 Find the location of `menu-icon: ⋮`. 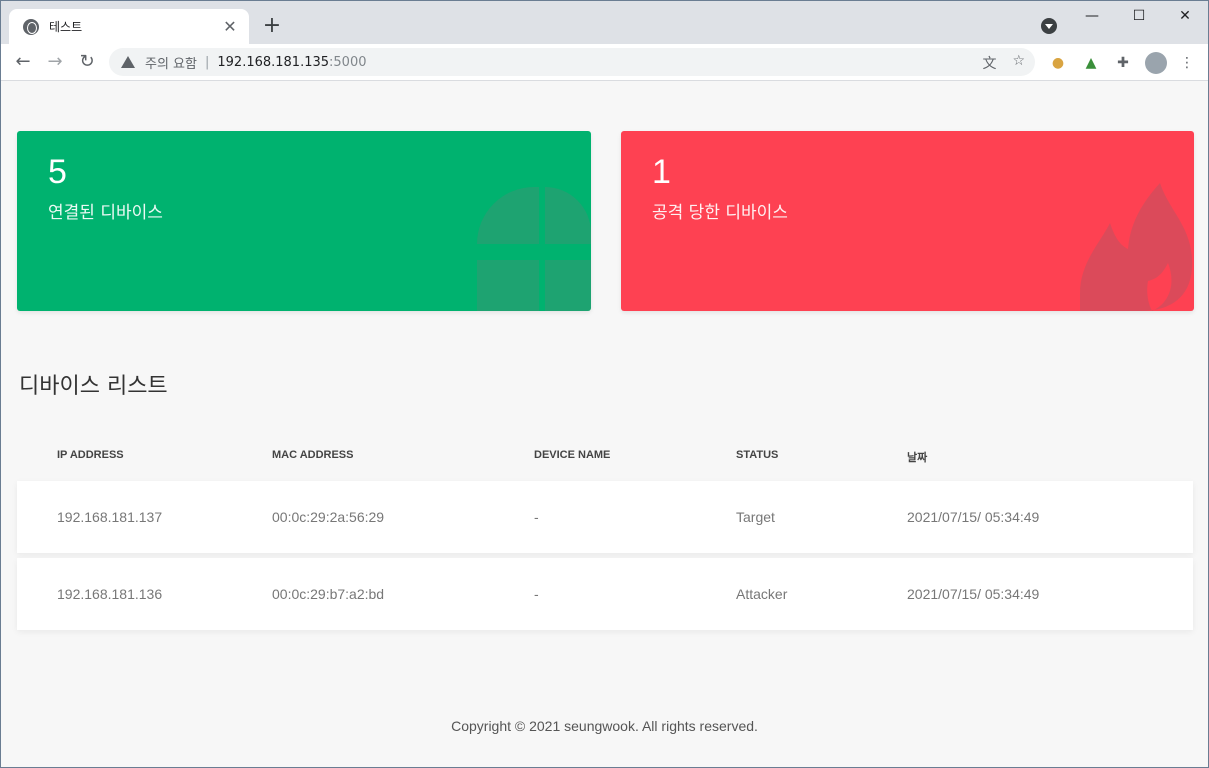

menu-icon: ⋮ is located at coordinates (1187, 63).